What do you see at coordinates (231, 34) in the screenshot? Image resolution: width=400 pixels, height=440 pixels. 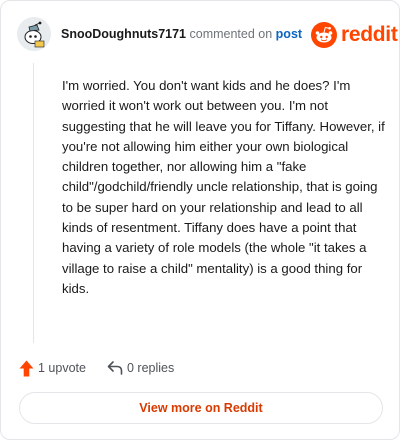 I see `action-text: commented on` at bounding box center [231, 34].